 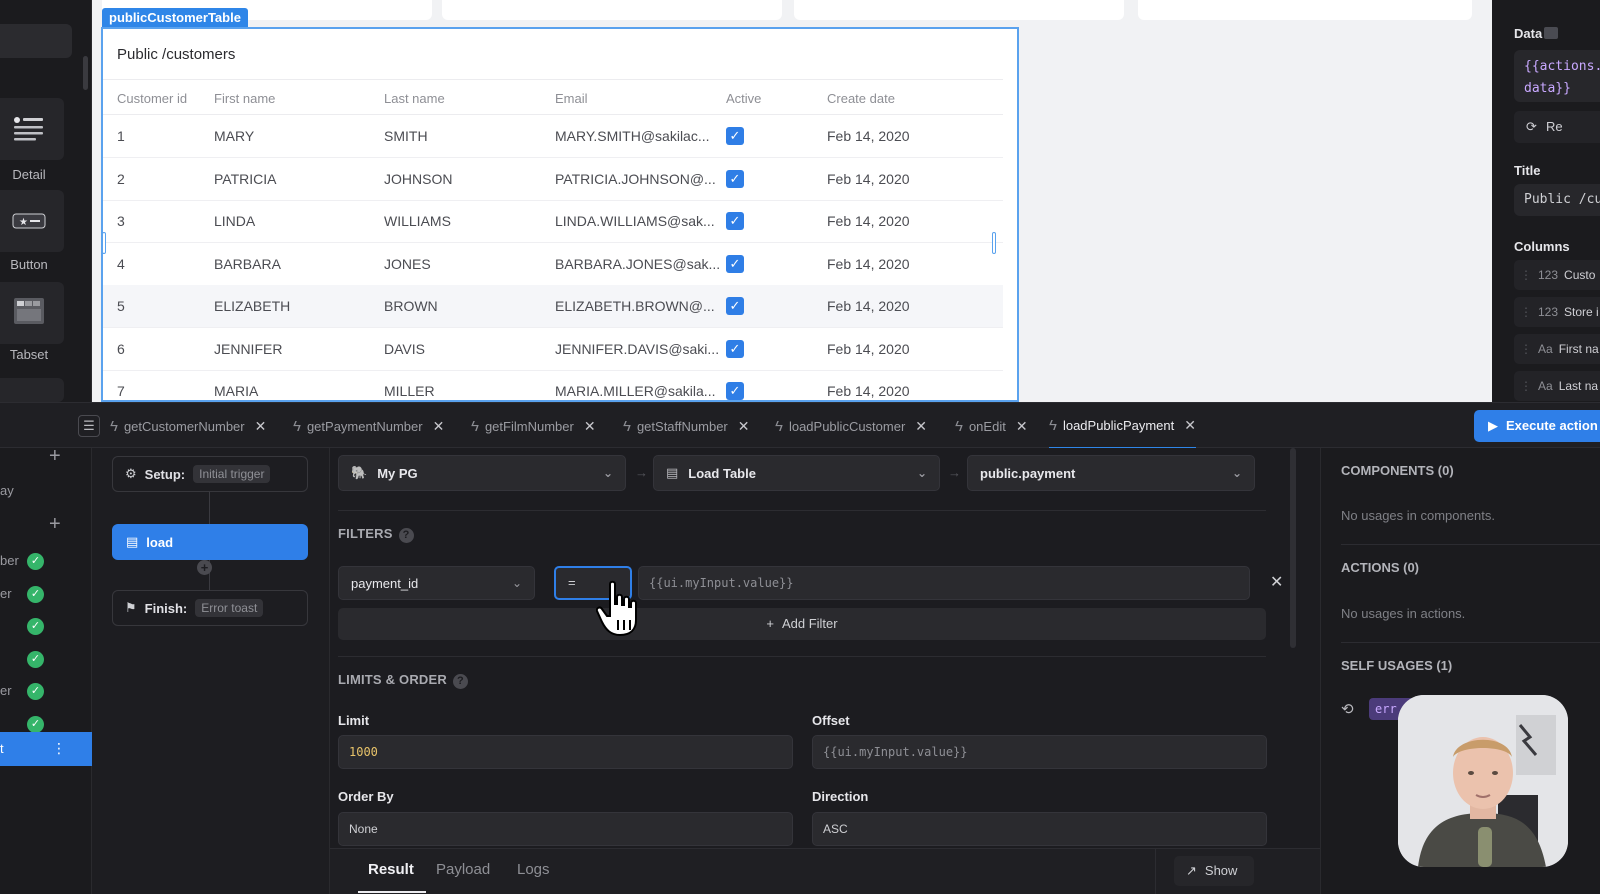 I want to click on remove-filter-icon: ✕, so click(x=1276, y=582).